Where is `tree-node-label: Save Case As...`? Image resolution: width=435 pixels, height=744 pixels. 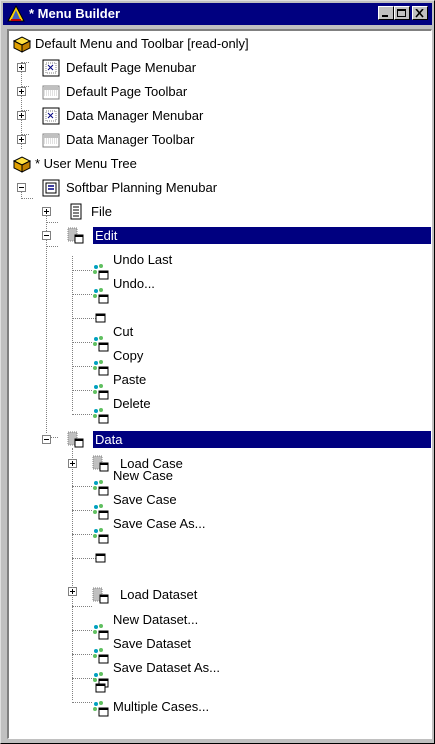
tree-node-label: Save Case As... is located at coordinates (159, 523).